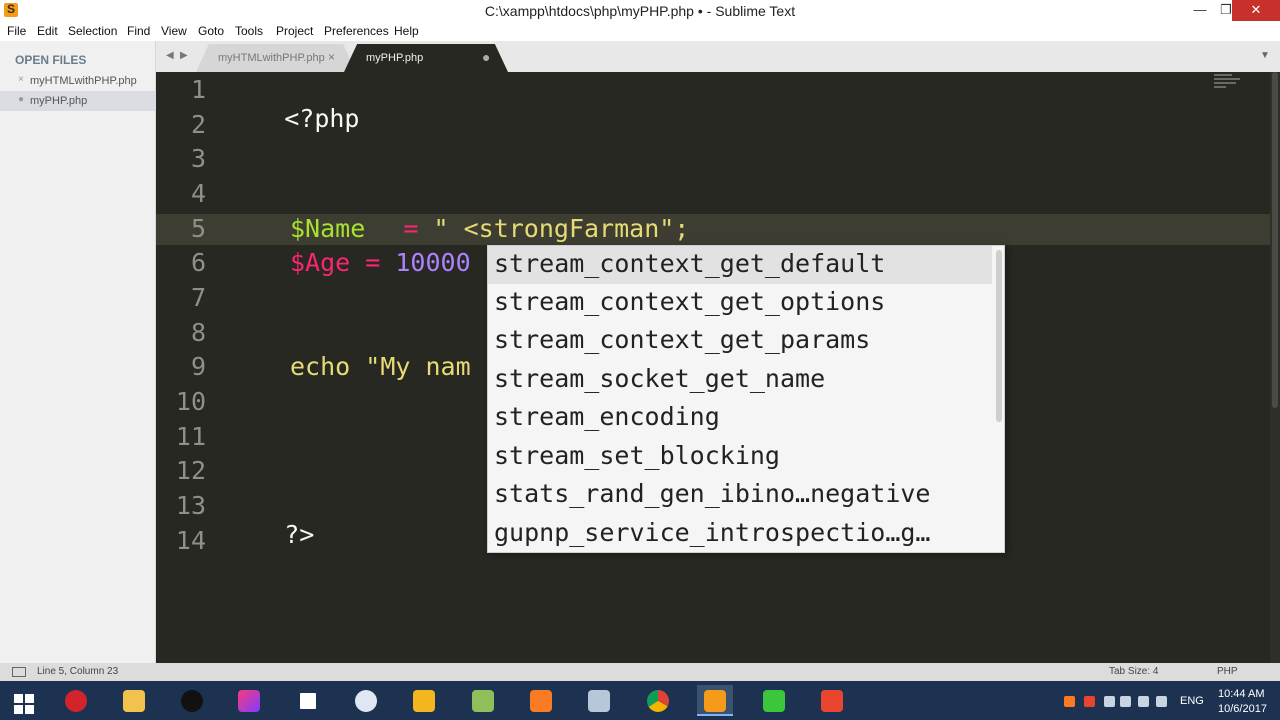 The image size is (1280, 720). What do you see at coordinates (1242, 709) in the screenshot?
I see `clock-date: 10/6/2017` at bounding box center [1242, 709].